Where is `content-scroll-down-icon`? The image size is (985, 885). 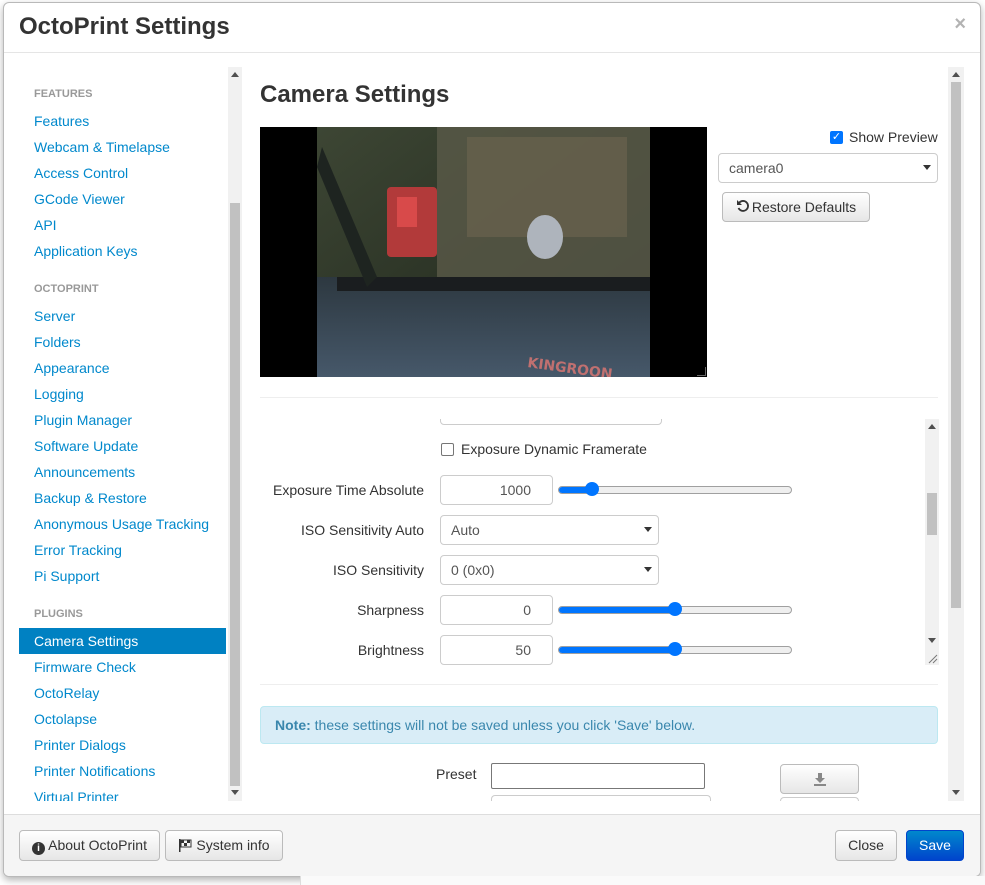
content-scroll-down-icon is located at coordinates (956, 792).